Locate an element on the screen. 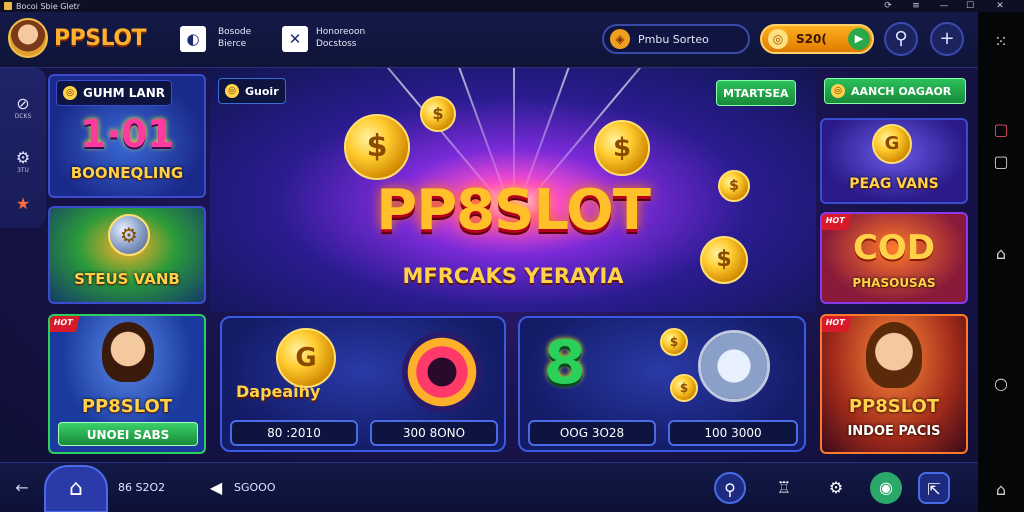 Image resolution: width=1024 pixels, height=512 pixels. game-tile-pill: 100 3000 is located at coordinates (733, 433).